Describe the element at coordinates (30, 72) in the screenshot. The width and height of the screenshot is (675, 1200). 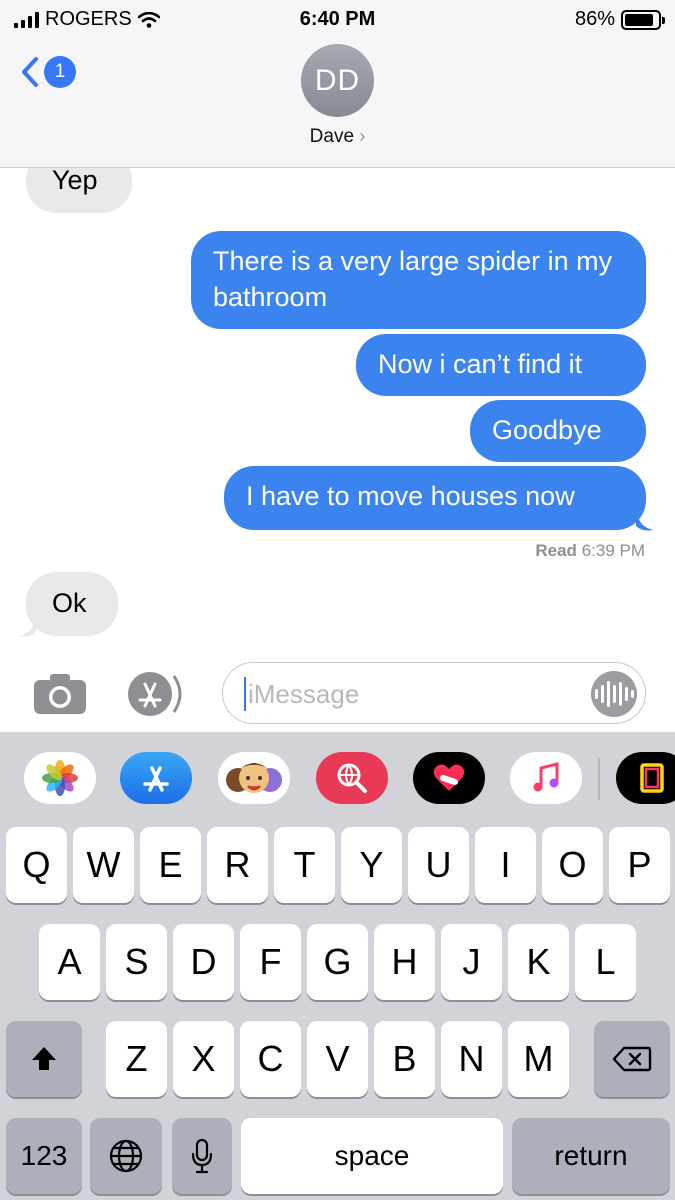
I see `chevron-left-icon` at that location.